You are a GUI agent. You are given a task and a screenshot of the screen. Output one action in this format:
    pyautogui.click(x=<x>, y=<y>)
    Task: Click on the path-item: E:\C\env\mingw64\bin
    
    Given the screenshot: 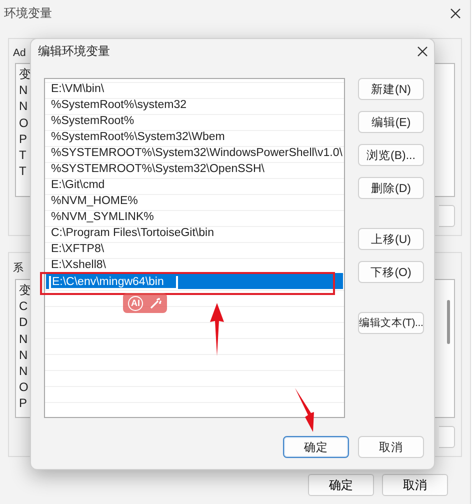 What is the action you would take?
    pyautogui.click(x=194, y=281)
    